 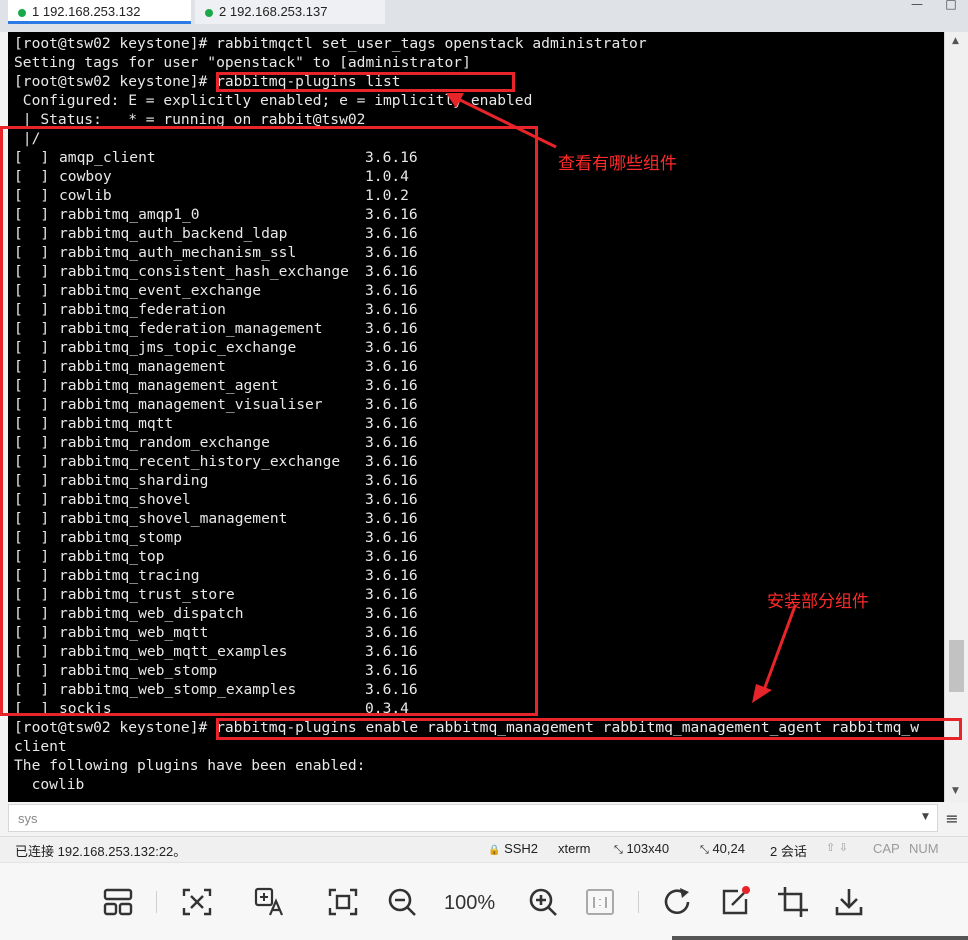 I want to click on tab-bar: 1 192.168.253.132 2 192.168.253.137 — □, so click(x=484, y=16).